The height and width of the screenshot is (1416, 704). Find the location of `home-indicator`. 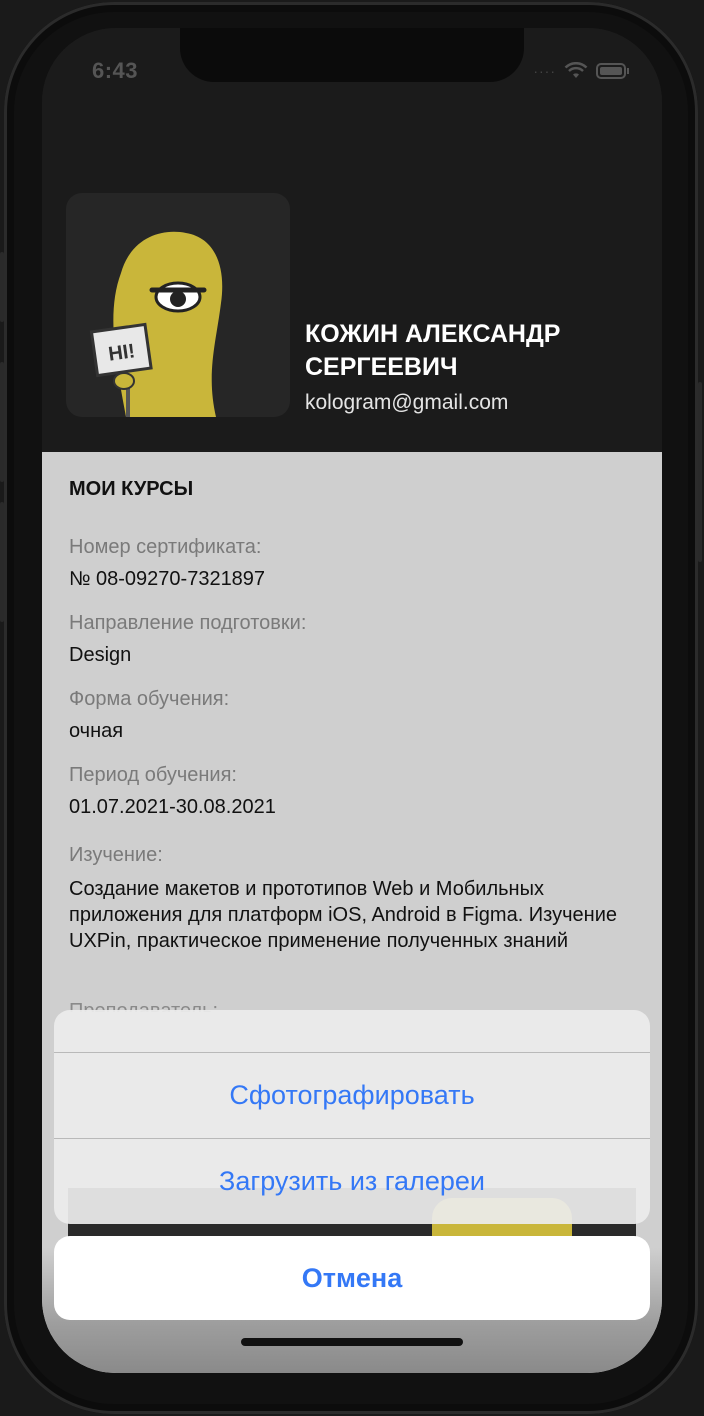

home-indicator is located at coordinates (352, 1342).